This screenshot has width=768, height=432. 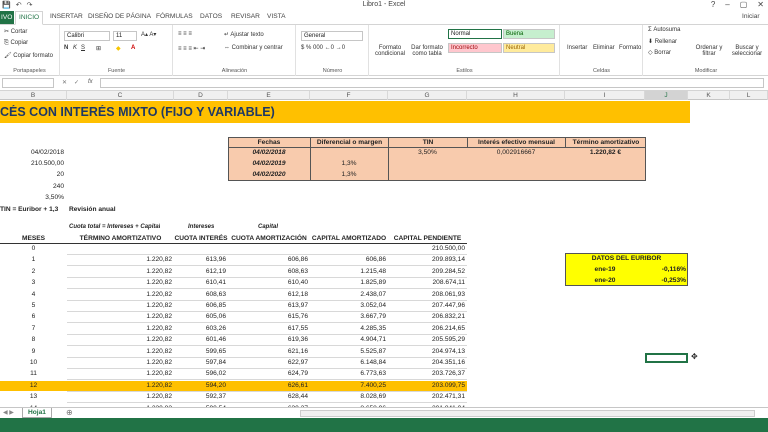 What do you see at coordinates (427, 339) in the screenshot?
I see `table-cell: 205.595,29` at bounding box center [427, 339].